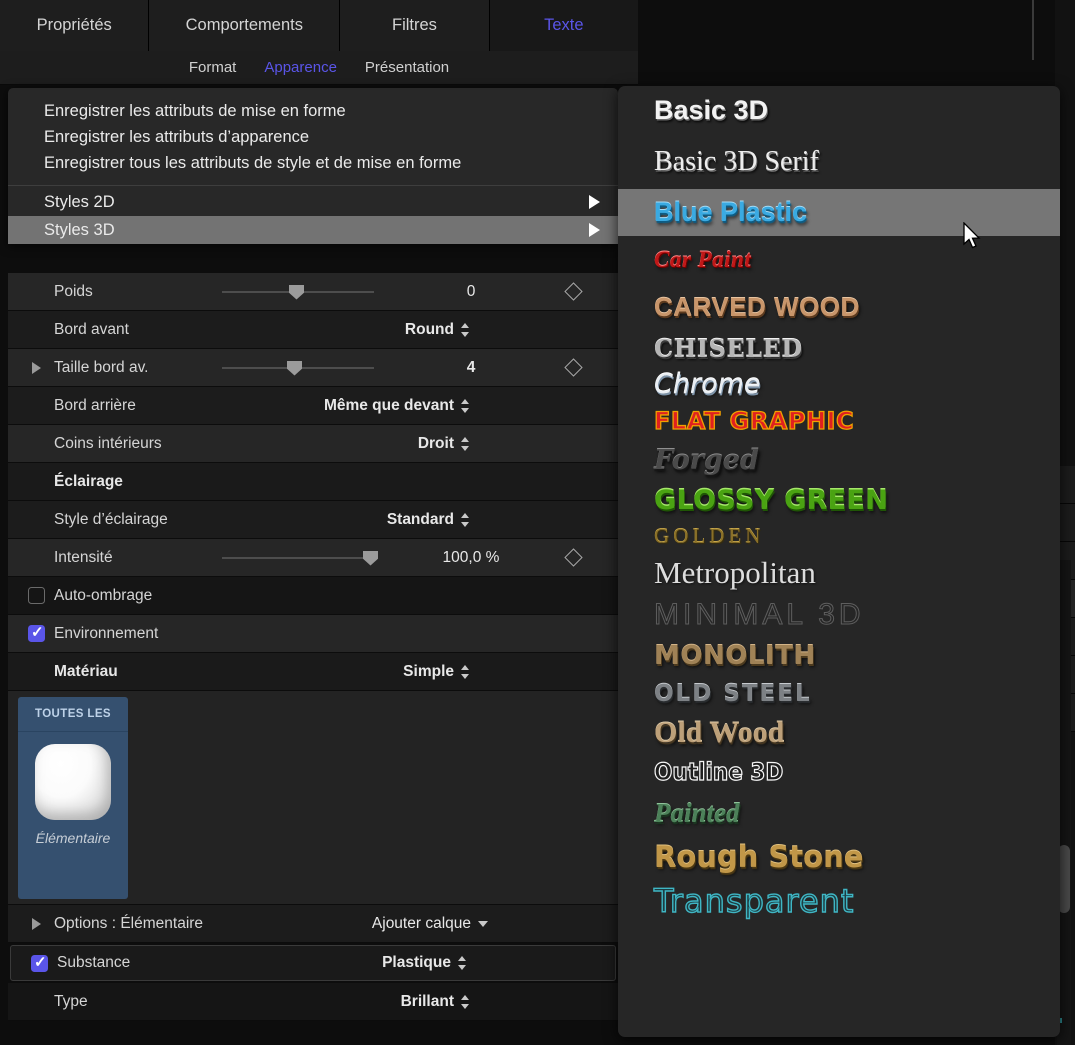 The height and width of the screenshot is (1045, 1075). What do you see at coordinates (839, 772) in the screenshot?
I see `style-list-item: Outline 3D` at bounding box center [839, 772].